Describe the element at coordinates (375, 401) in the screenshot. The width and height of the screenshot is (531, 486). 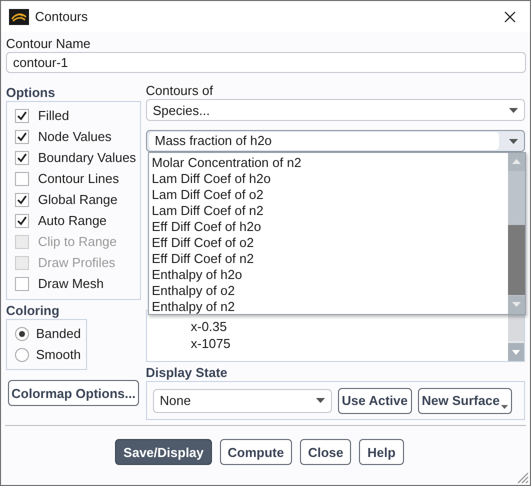
I see `use-active-button: Use Active` at that location.